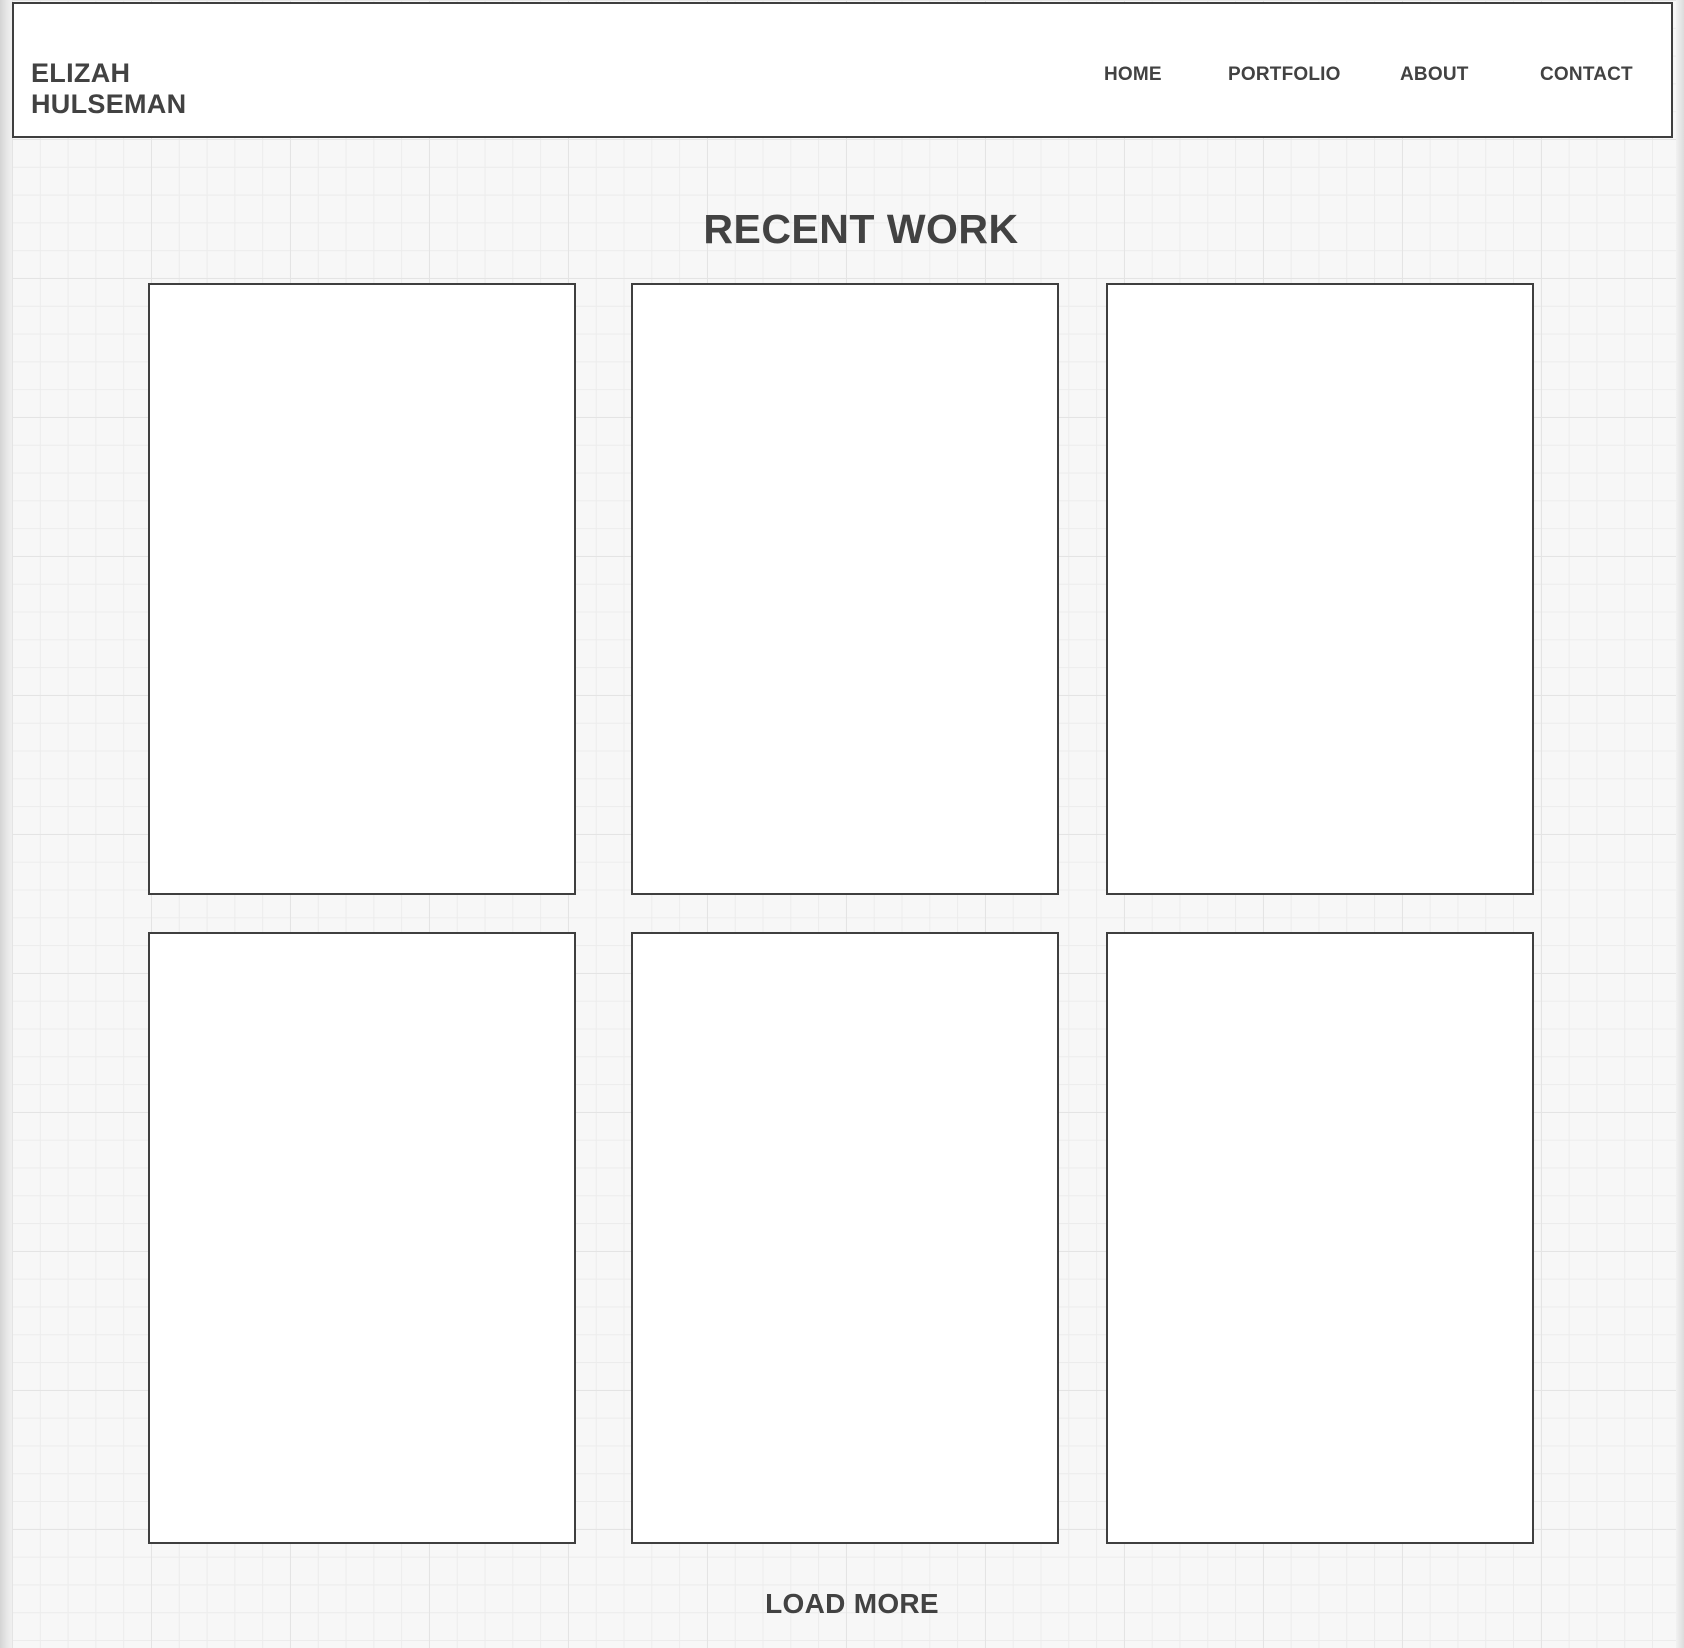 Image resolution: width=1684 pixels, height=1648 pixels. I want to click on nav-link-contact: CONTACT, so click(1586, 75).